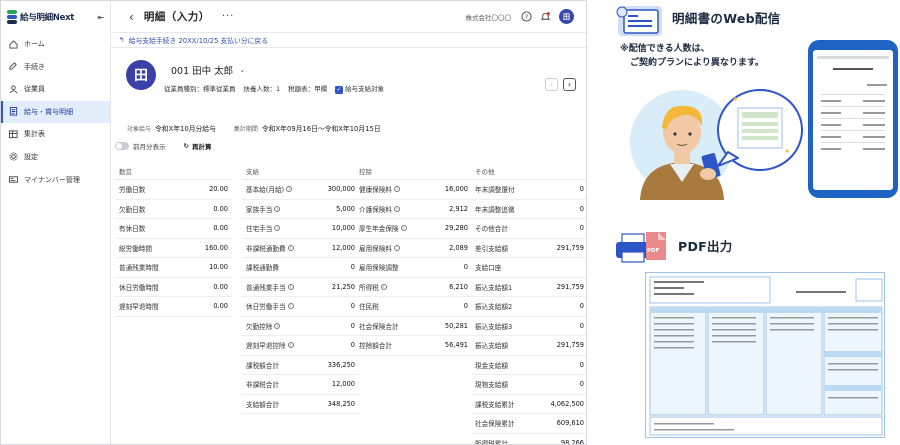  I want to click on procedure-icon, so click(13, 66).